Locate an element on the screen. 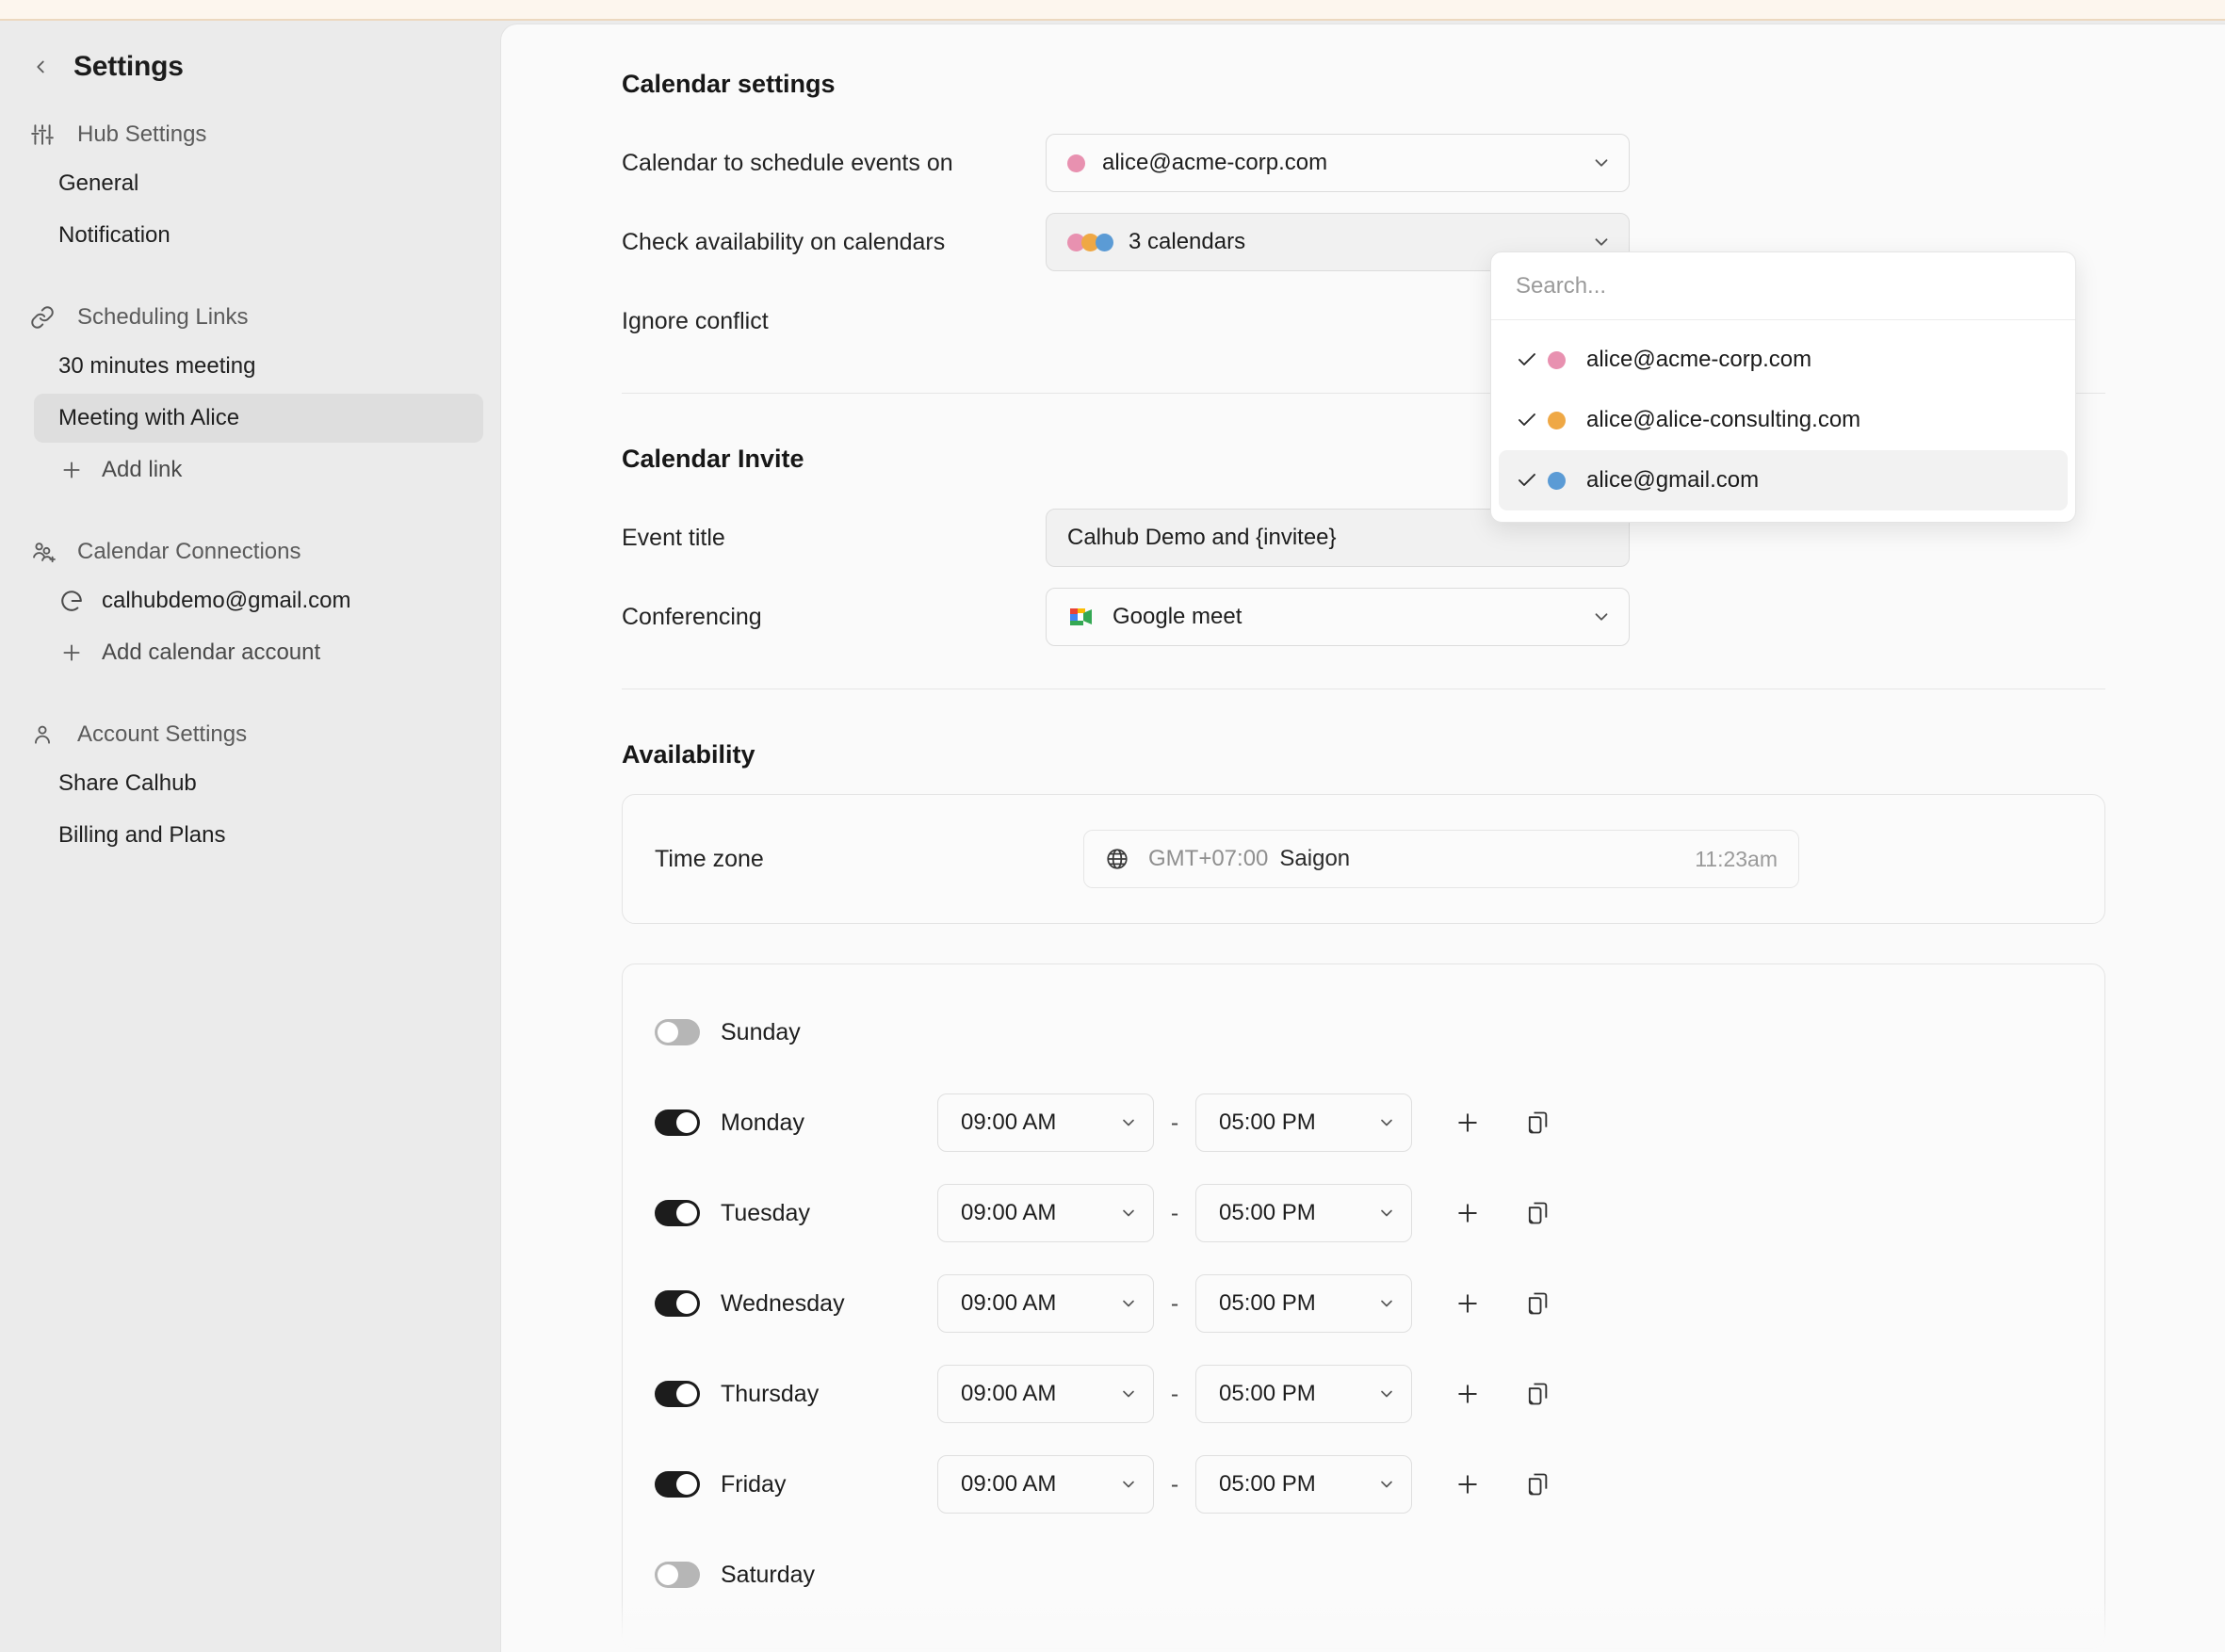 This screenshot has width=2225, height=1652. calendar-option-gmail: alice@gmail.com is located at coordinates (1784, 480).